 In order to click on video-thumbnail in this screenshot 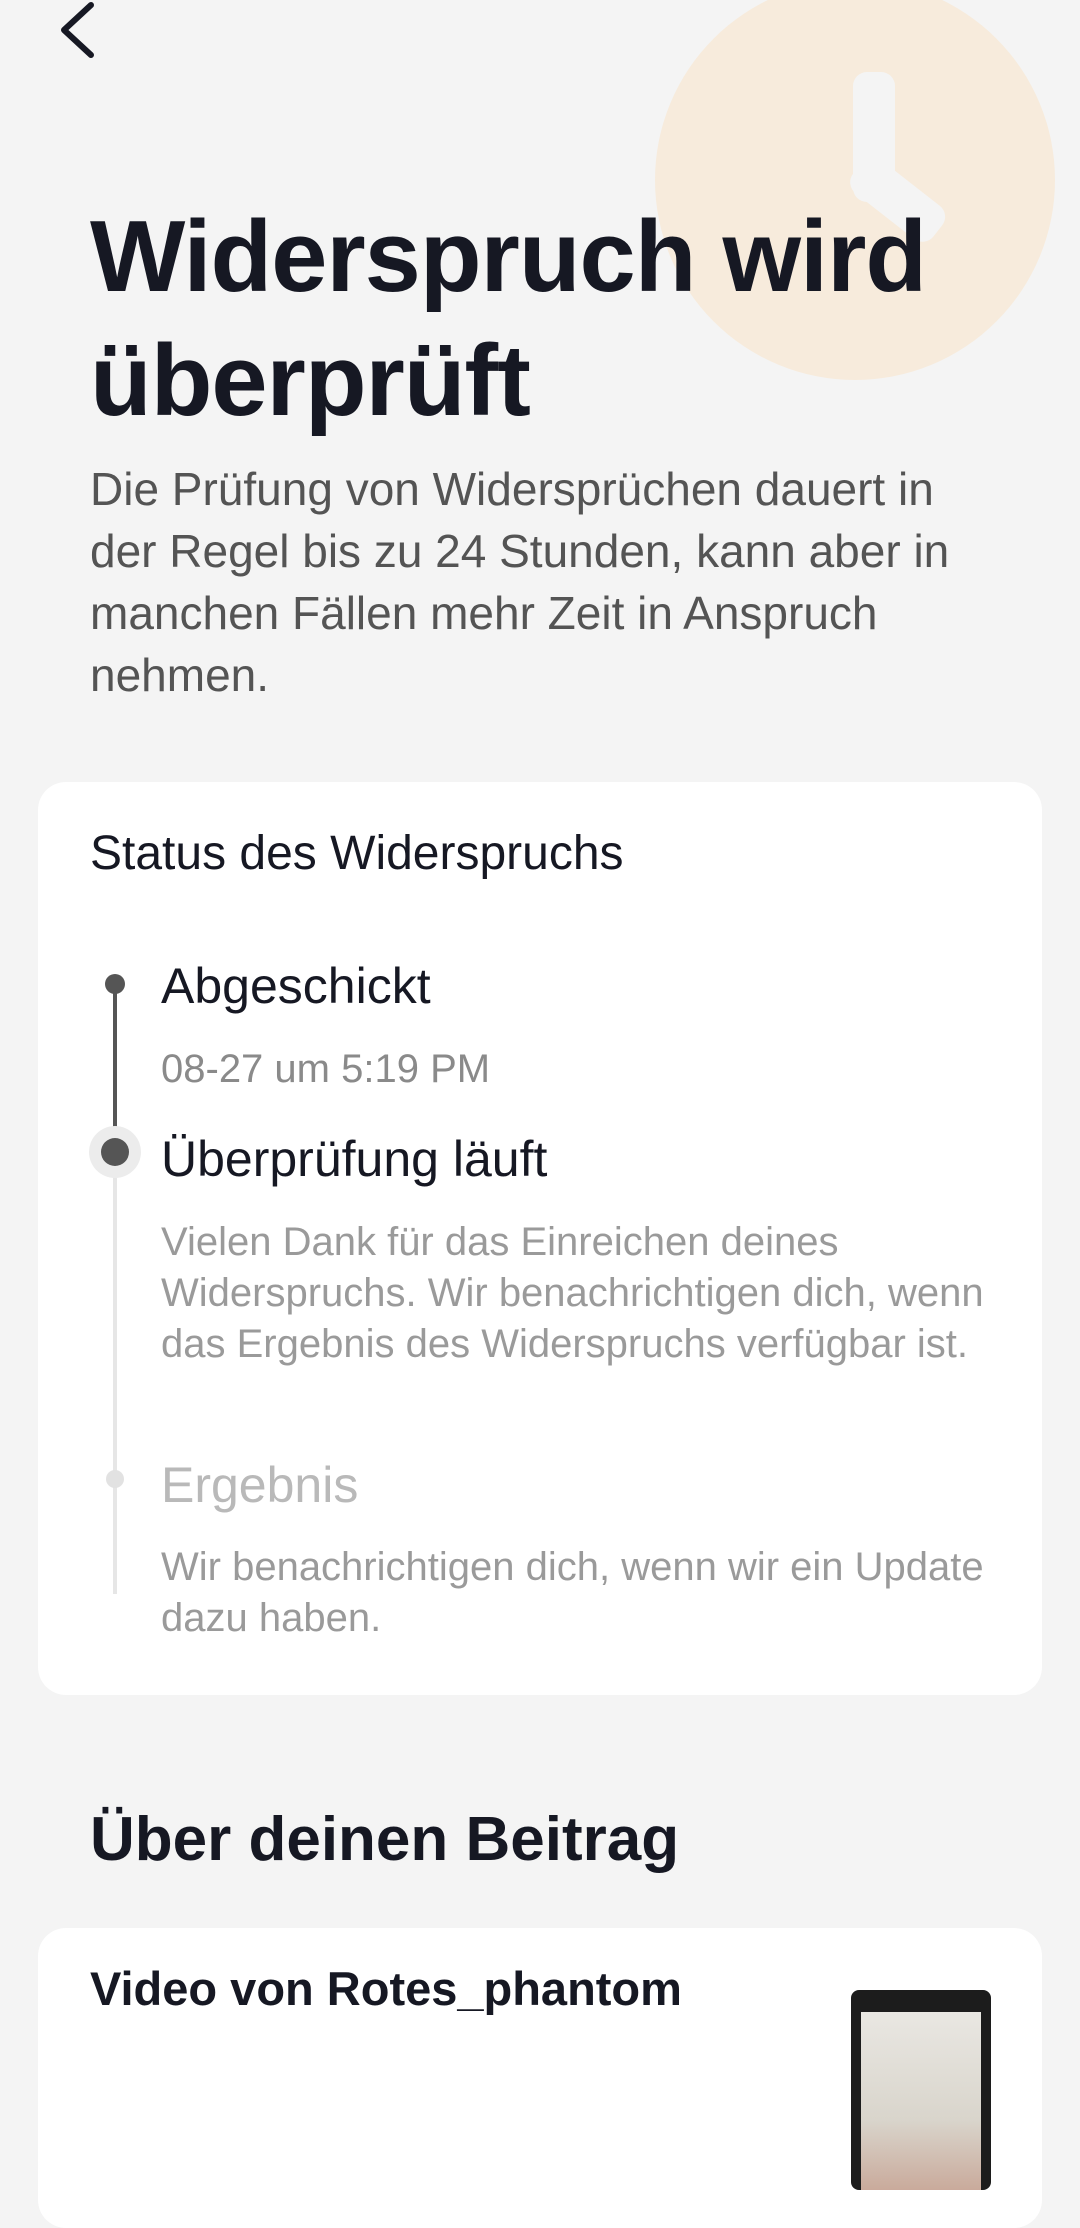, I will do `click(921, 2090)`.